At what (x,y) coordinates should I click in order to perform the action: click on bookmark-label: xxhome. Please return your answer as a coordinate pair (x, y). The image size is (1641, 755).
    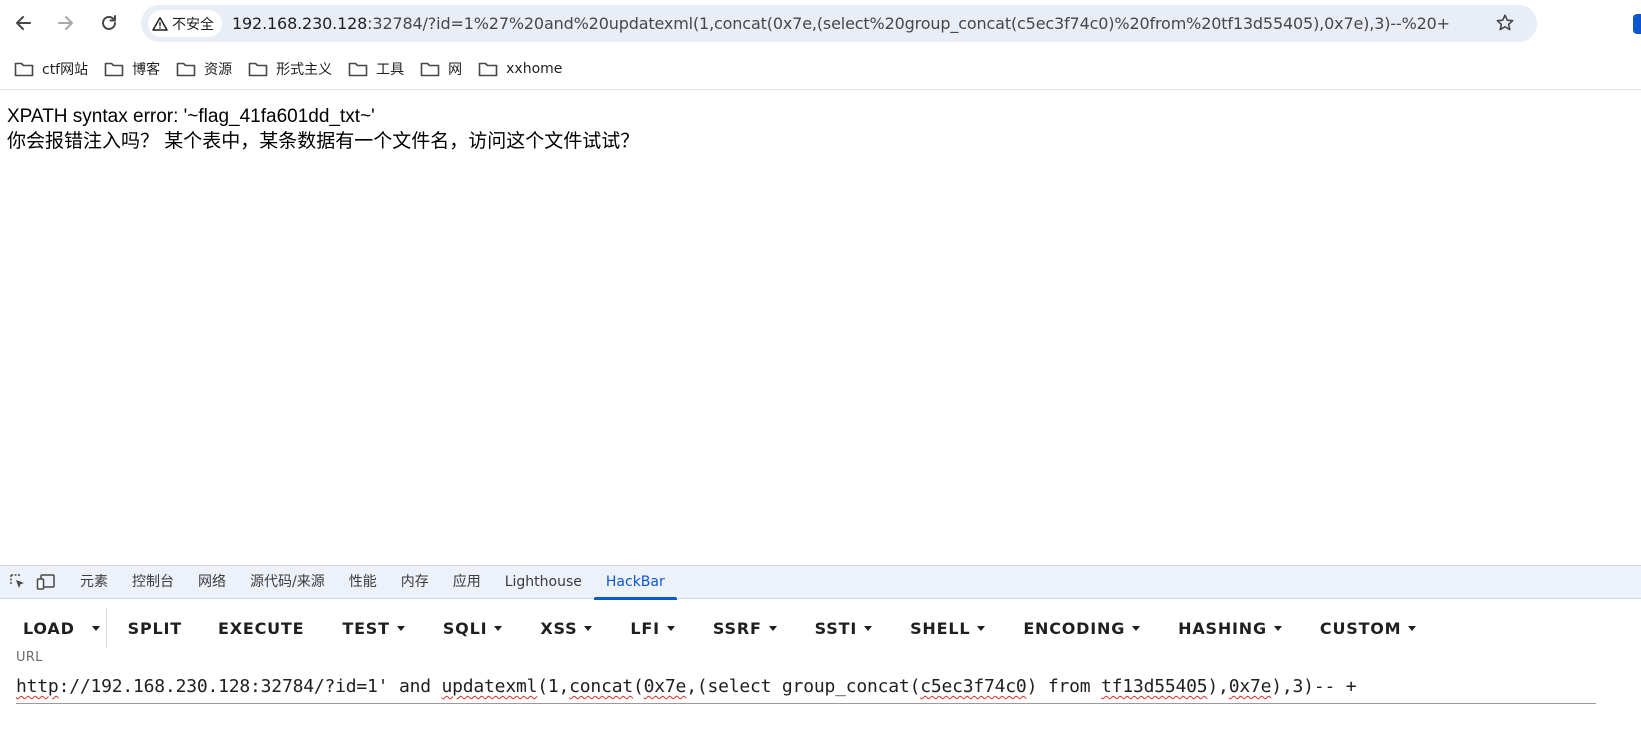
    Looking at the image, I should click on (534, 68).